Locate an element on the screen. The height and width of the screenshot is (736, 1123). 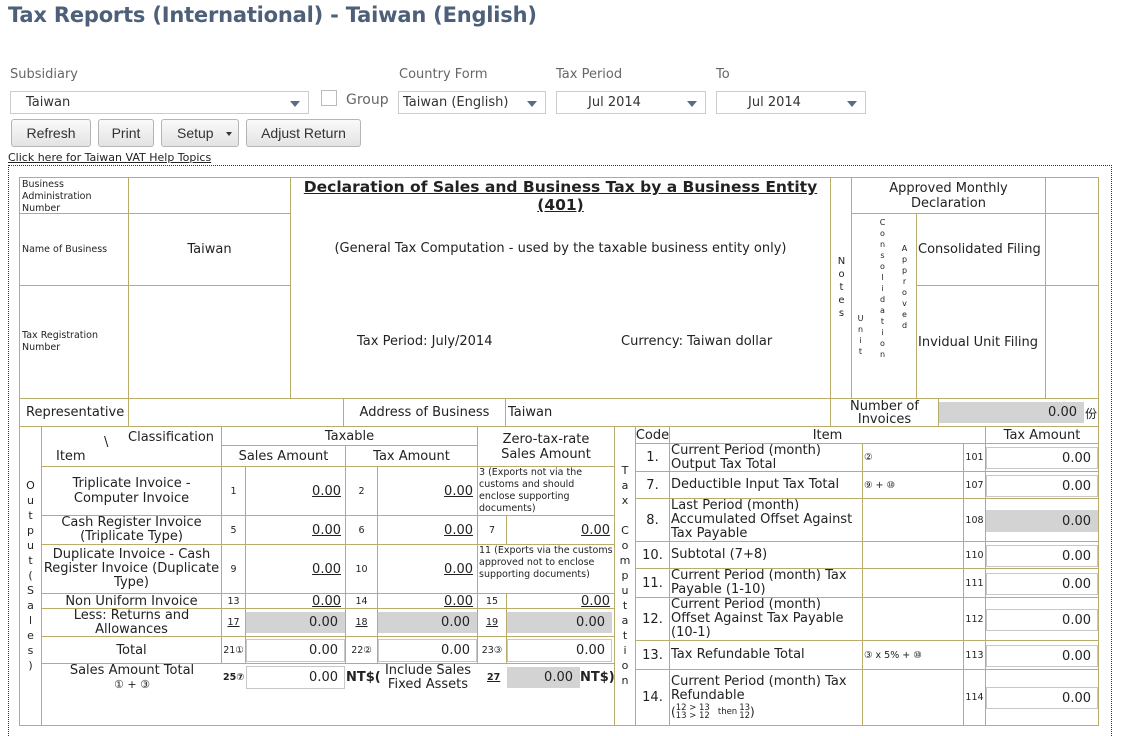
tax-computation-label: Tax Computation is located at coordinates (625, 576).